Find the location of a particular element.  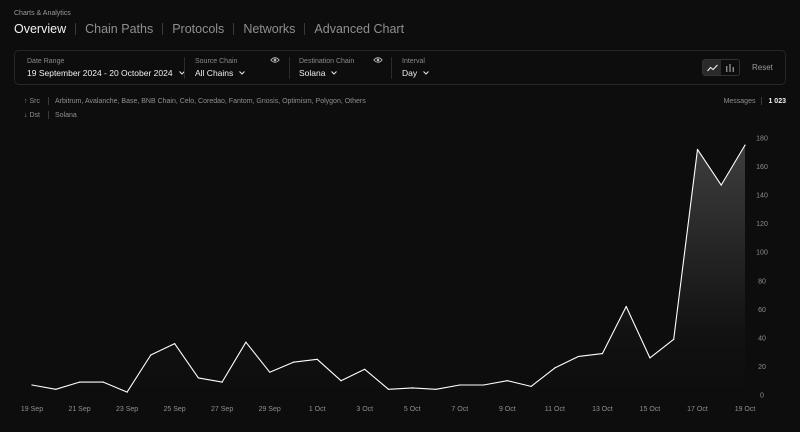

x-tick-label: 23 Sep is located at coordinates (127, 409).